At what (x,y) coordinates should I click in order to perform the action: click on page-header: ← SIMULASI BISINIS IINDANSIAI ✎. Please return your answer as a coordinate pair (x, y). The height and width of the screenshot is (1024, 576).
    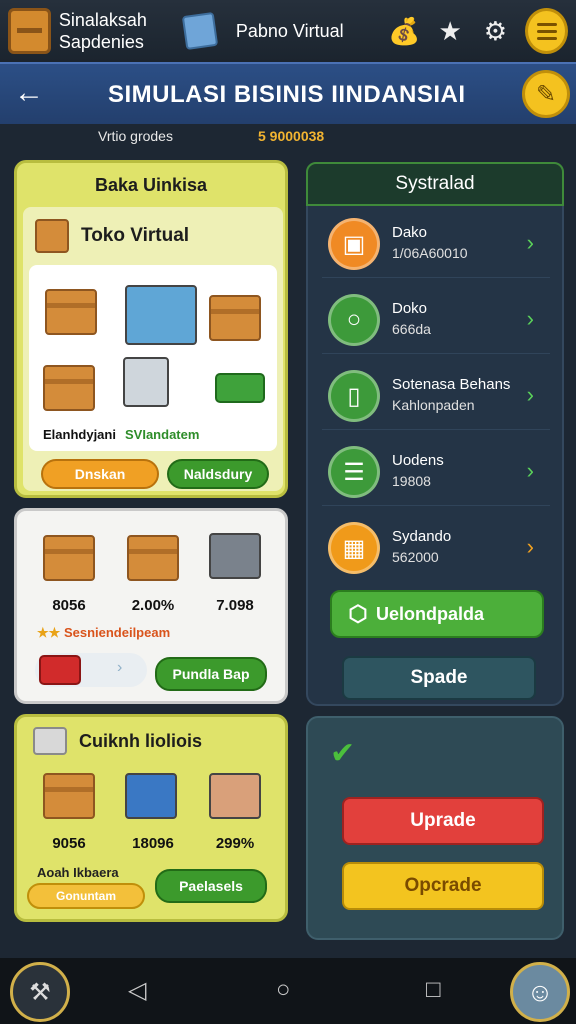
    Looking at the image, I should click on (288, 93).